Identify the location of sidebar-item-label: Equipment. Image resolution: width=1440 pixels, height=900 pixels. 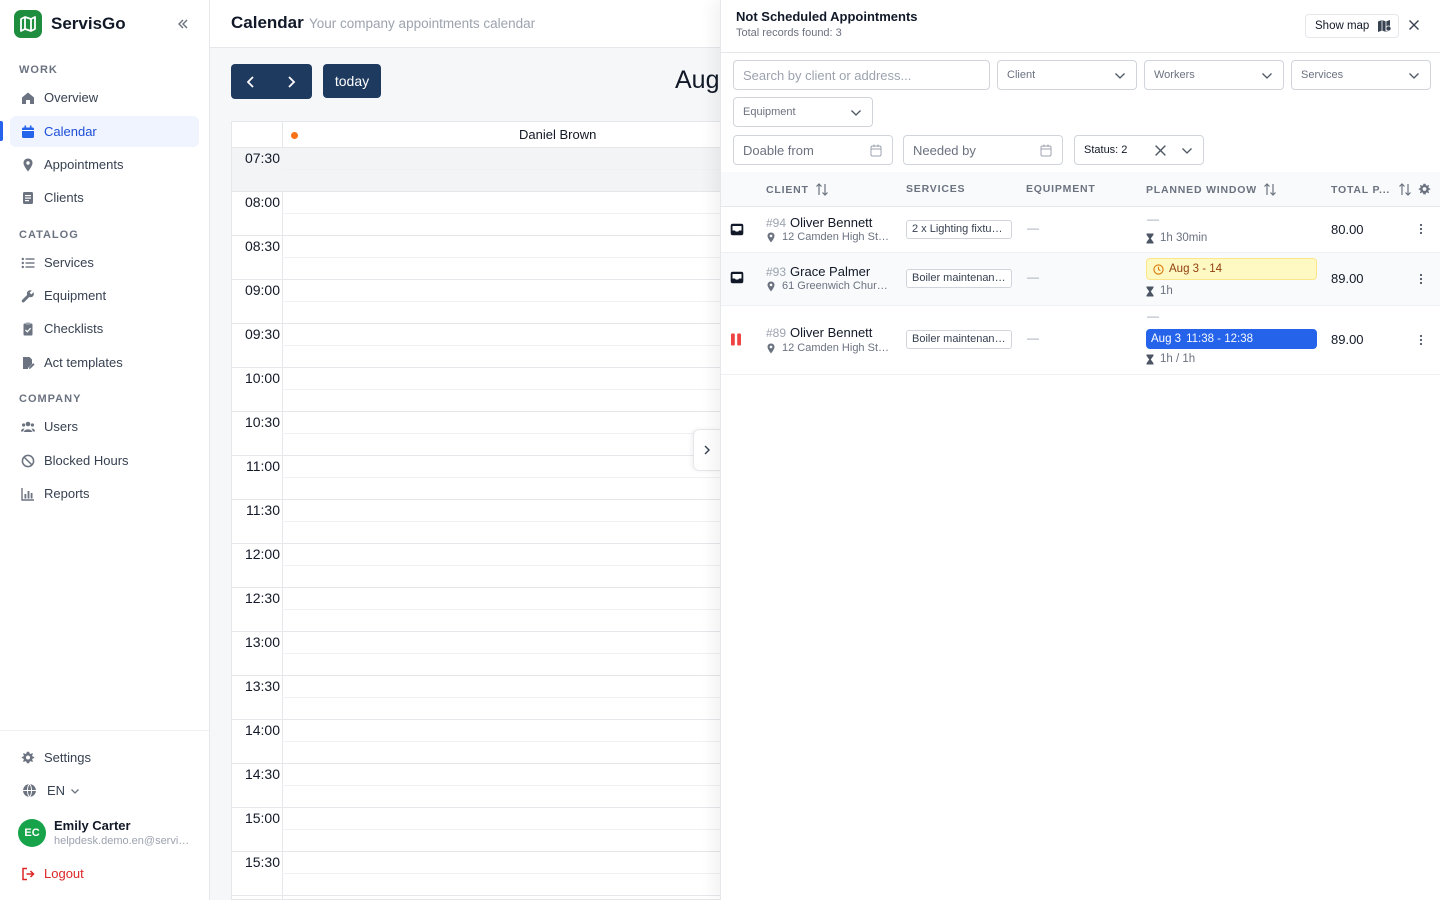
(75, 295).